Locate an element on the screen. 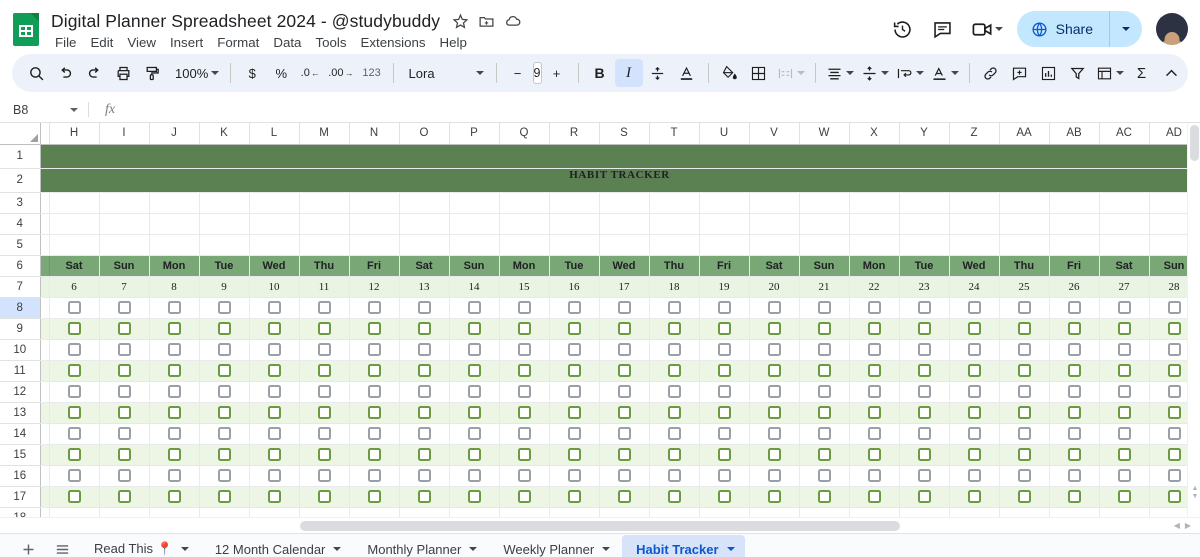  row-header-12: 12 is located at coordinates (20, 392).